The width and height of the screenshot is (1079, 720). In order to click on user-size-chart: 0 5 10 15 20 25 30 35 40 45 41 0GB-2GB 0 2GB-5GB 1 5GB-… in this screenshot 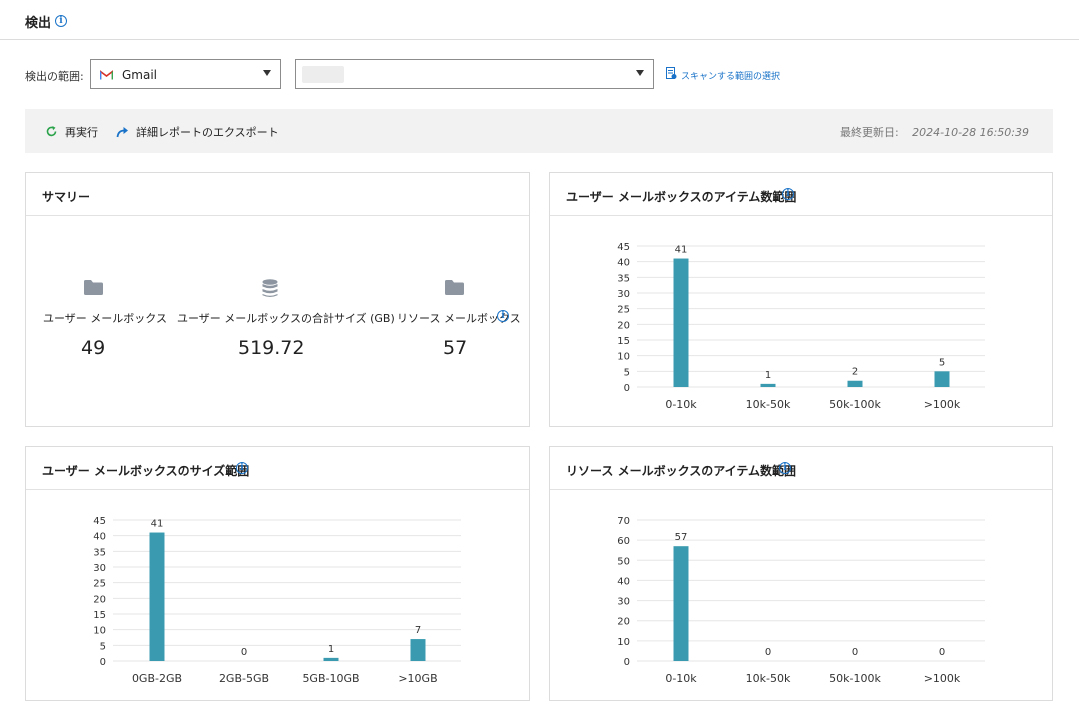, I will do `click(277, 600)`.